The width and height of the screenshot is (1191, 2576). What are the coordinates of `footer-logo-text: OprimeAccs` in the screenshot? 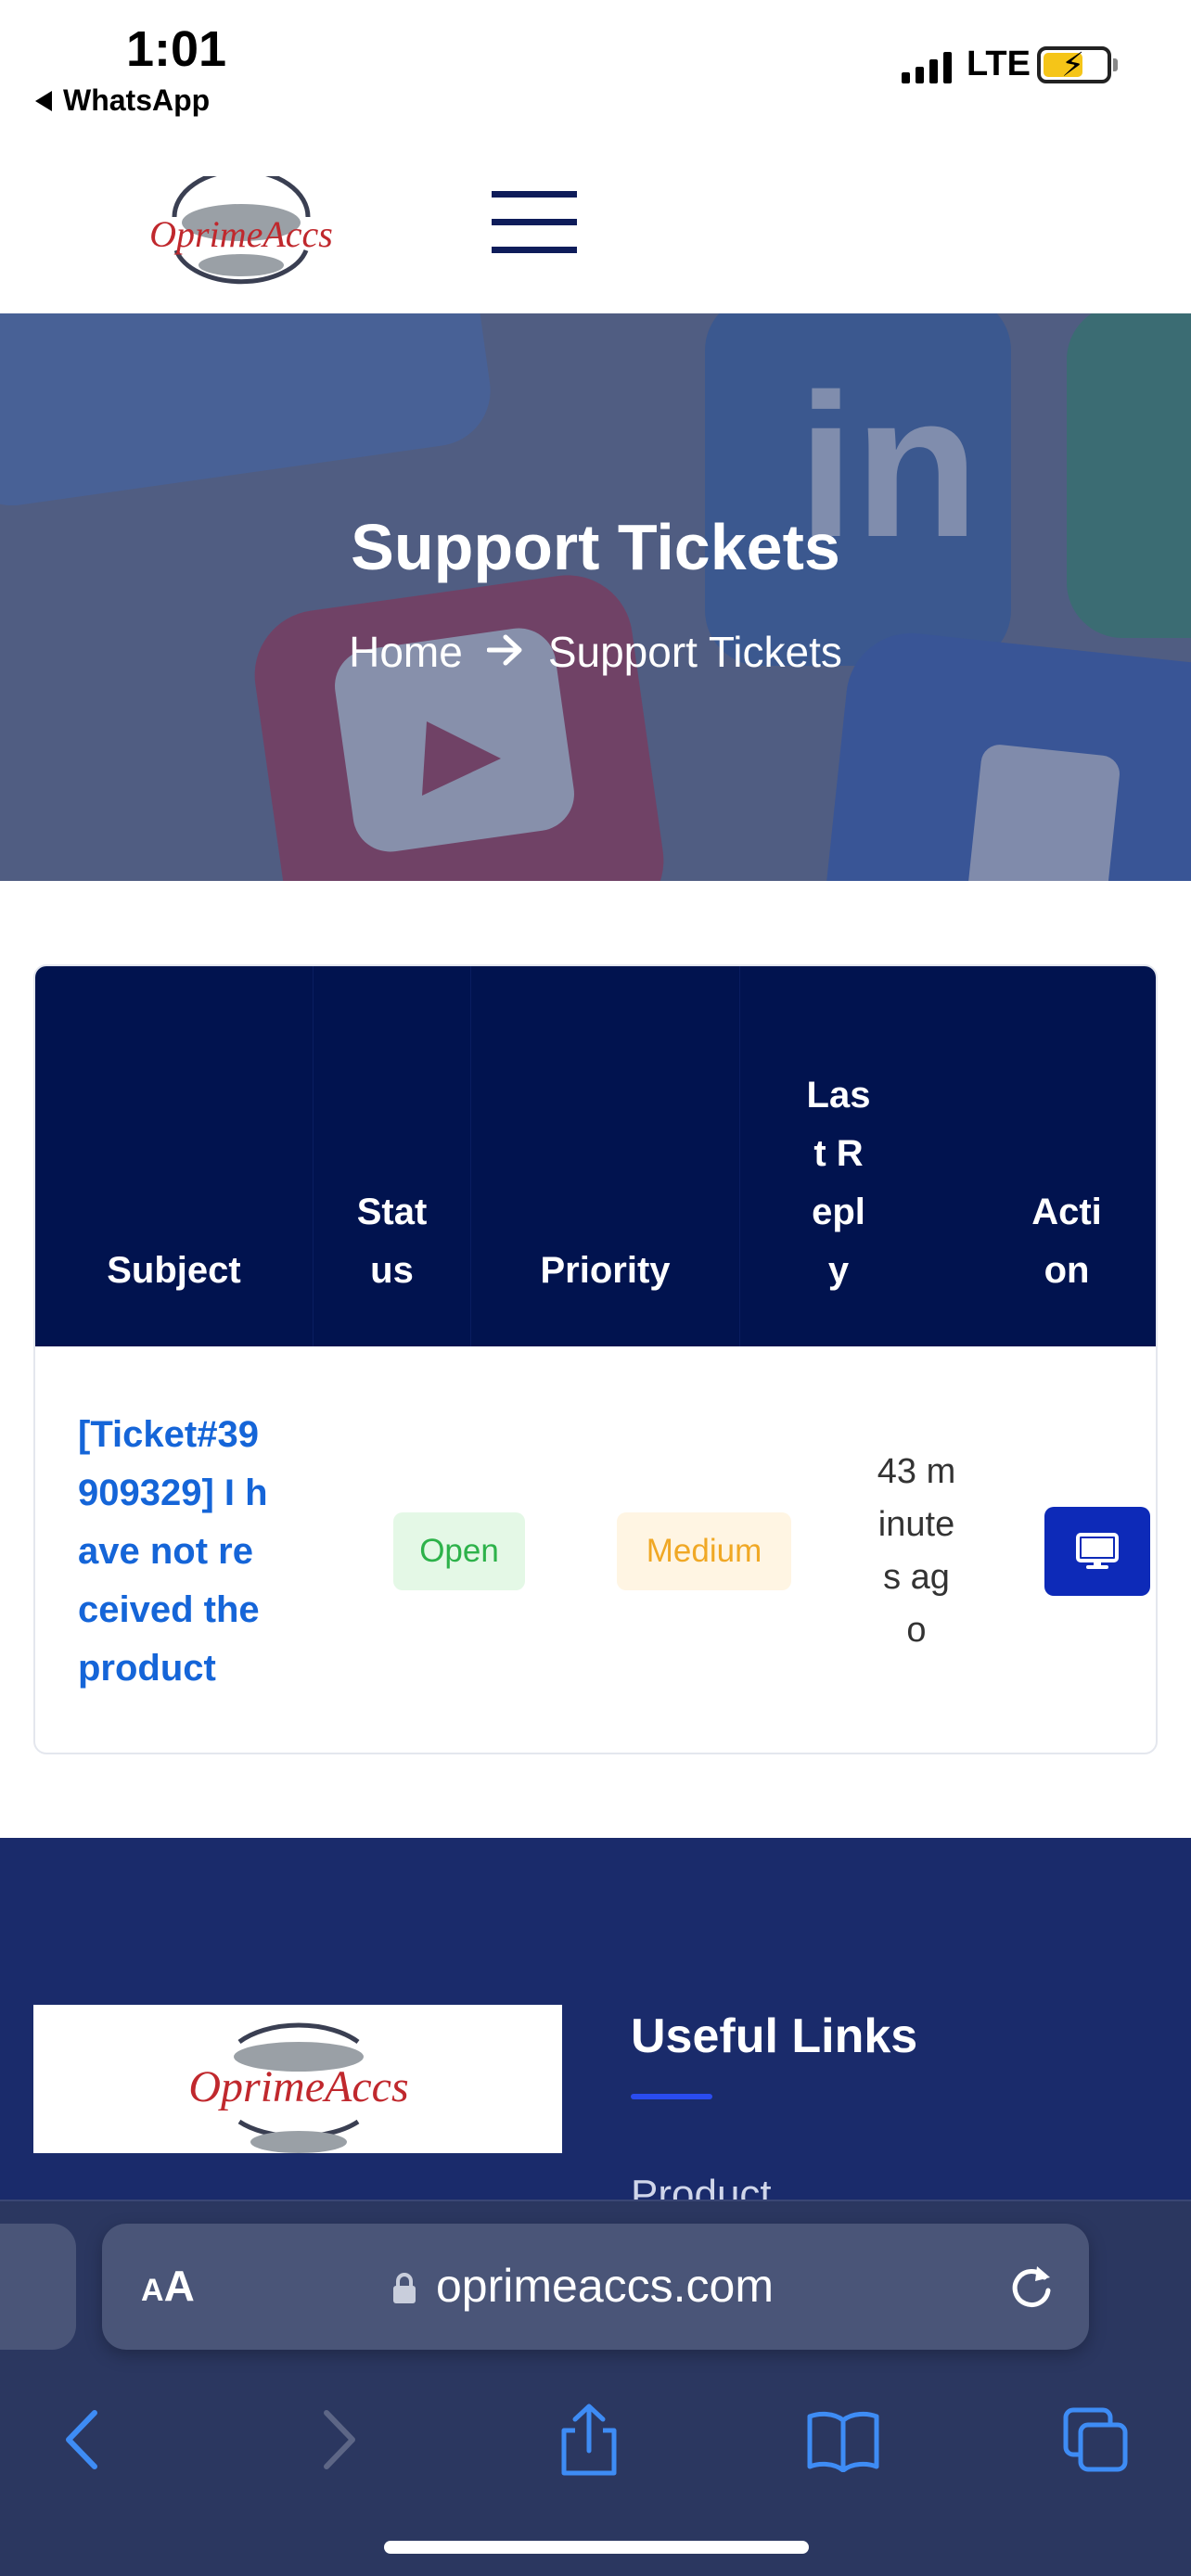 It's located at (298, 2086).